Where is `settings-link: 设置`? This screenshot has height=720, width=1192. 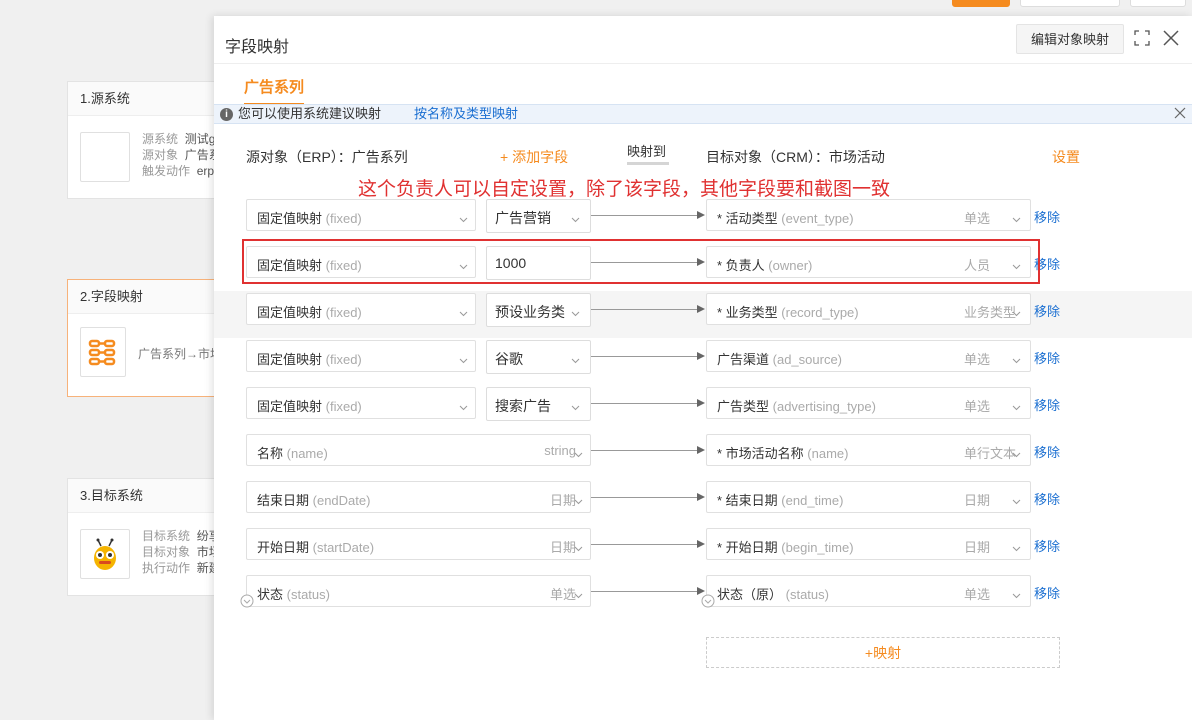
settings-link: 设置 is located at coordinates (1066, 157).